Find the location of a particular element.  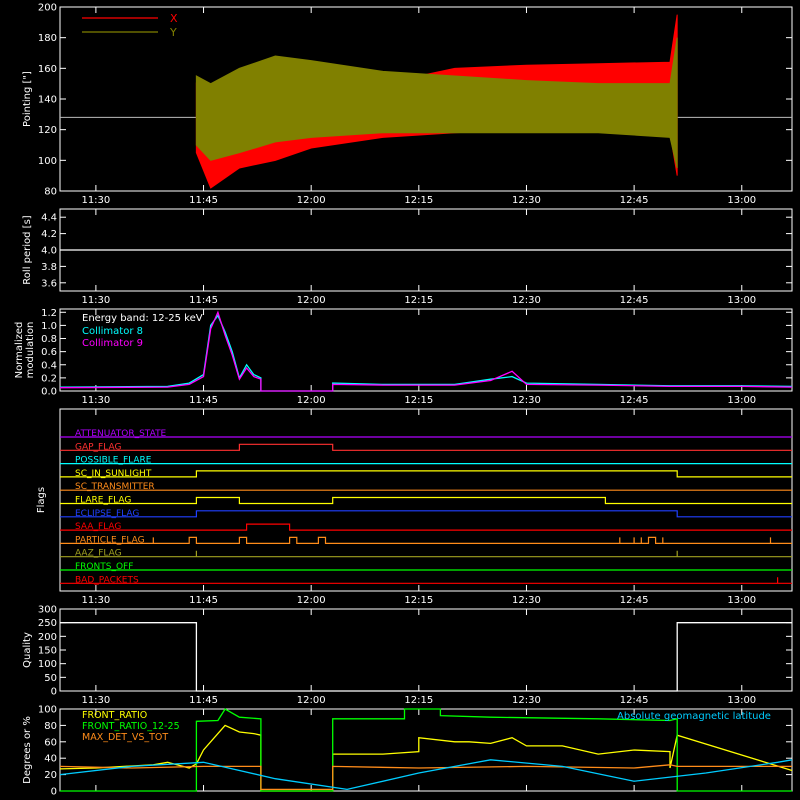

modulation-legend-label: Collimator 8 is located at coordinates (112, 331).